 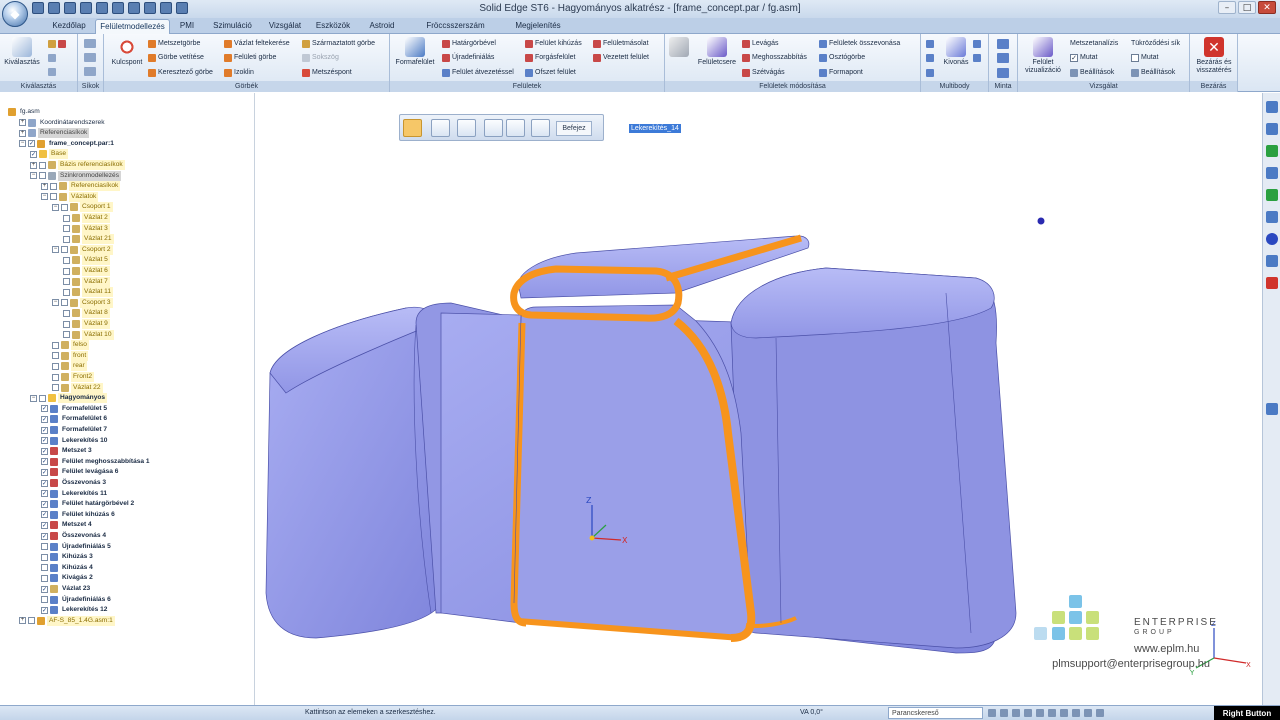 What do you see at coordinates (67, 620) in the screenshot?
I see `tree-item: + AF-S_85_1.4G.asm:1` at bounding box center [67, 620].